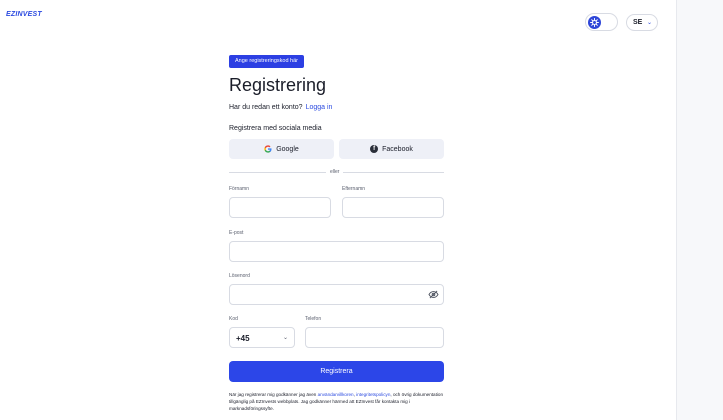 This screenshot has height=420, width=723. Describe the element at coordinates (393, 207) in the screenshot. I see `lastname-field` at that location.